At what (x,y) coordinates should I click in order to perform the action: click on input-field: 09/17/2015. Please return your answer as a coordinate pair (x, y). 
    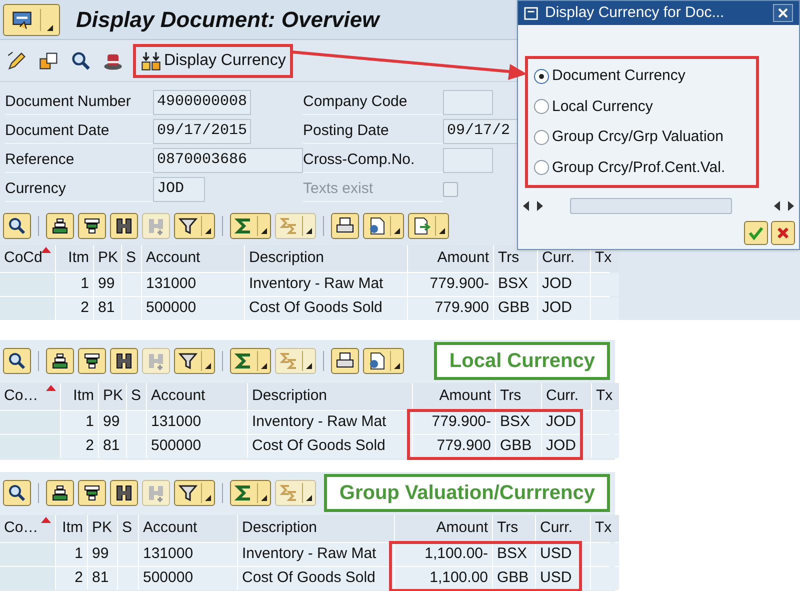
    Looking at the image, I should click on (202, 131).